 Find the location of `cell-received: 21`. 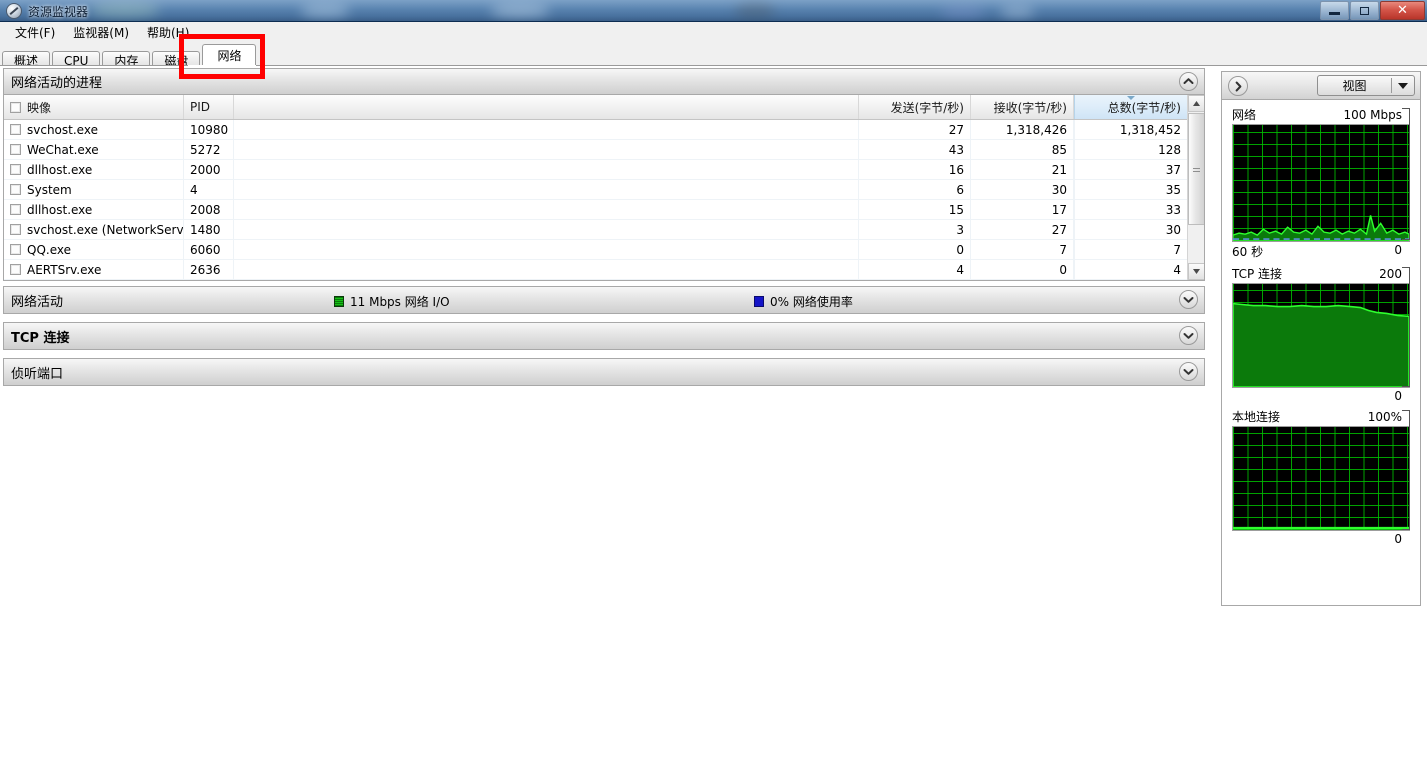

cell-received: 21 is located at coordinates (1022, 169).